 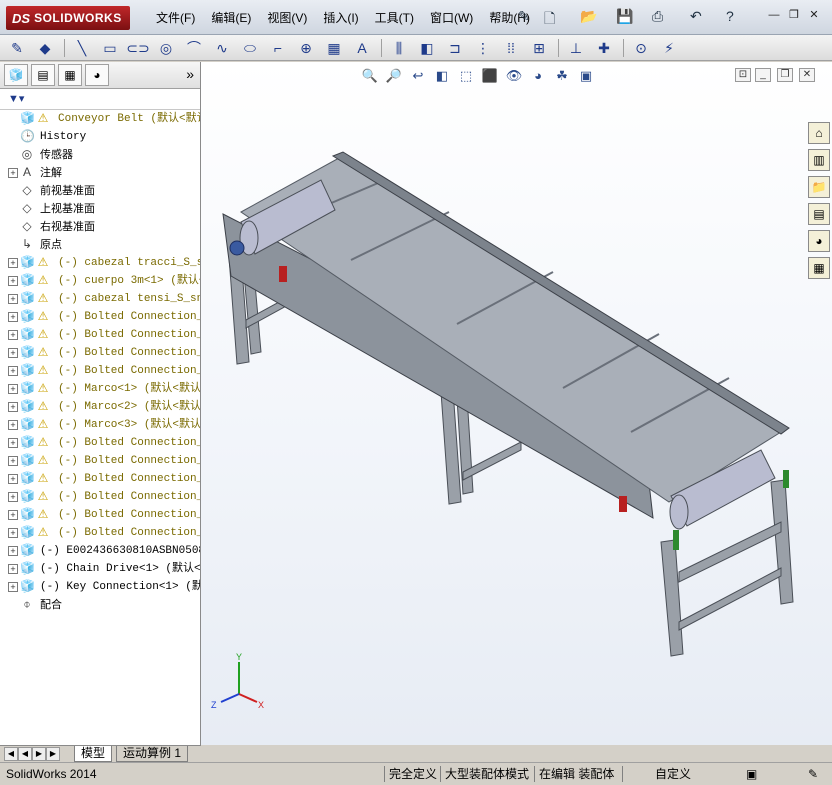 I want to click on tree-filter: ▼▾, so click(x=100, y=99).